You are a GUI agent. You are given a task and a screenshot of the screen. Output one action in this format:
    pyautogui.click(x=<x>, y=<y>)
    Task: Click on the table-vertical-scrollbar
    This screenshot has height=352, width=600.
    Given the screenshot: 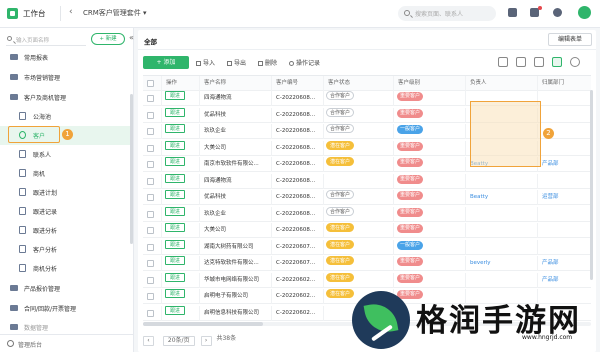 What is the action you would take?
    pyautogui.click(x=591, y=185)
    